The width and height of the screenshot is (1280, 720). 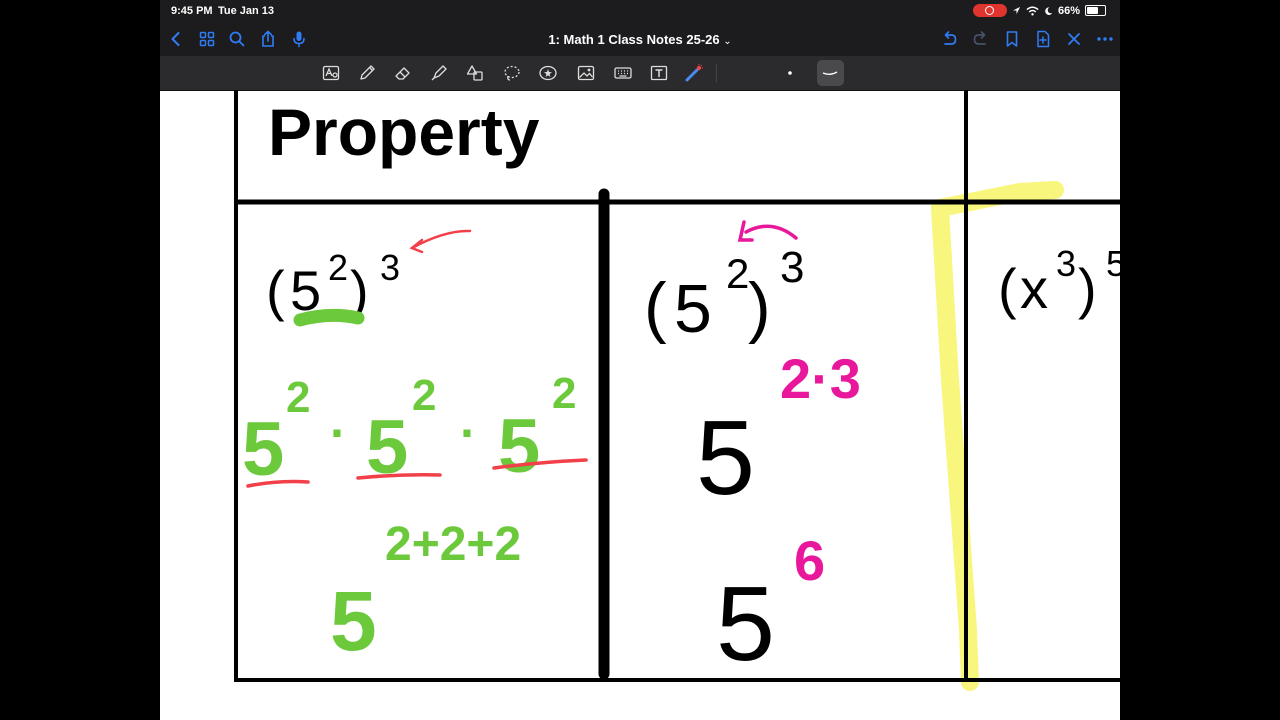 What do you see at coordinates (809, 560) in the screenshot?
I see `col2-result-exponent: 6` at bounding box center [809, 560].